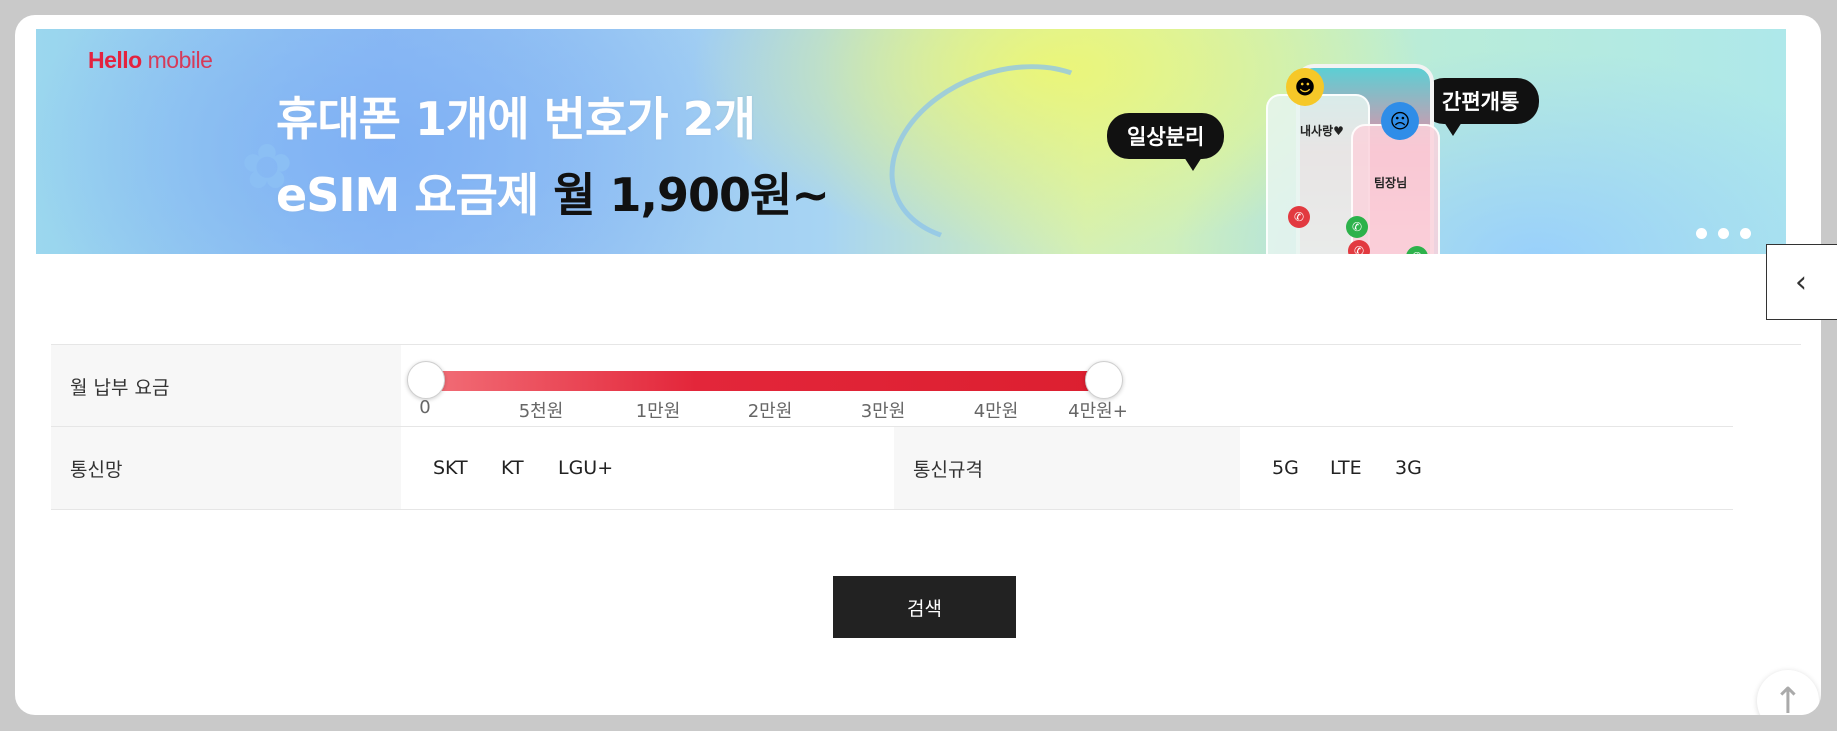 Image resolution: width=1837 pixels, height=731 pixels. I want to click on headline-esim: eSIM 요금제, so click(415, 195).